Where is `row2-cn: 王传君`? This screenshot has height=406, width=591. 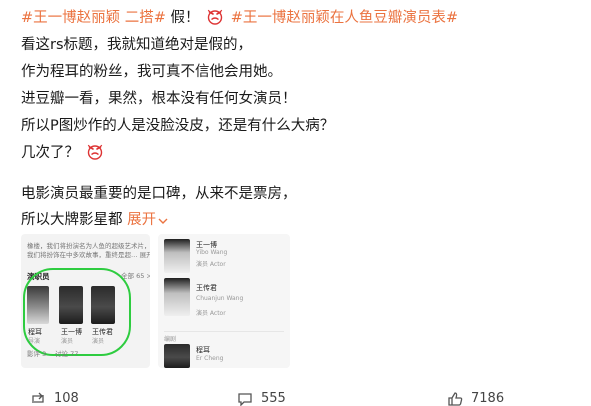 row2-cn: 王传君 is located at coordinates (206, 288).